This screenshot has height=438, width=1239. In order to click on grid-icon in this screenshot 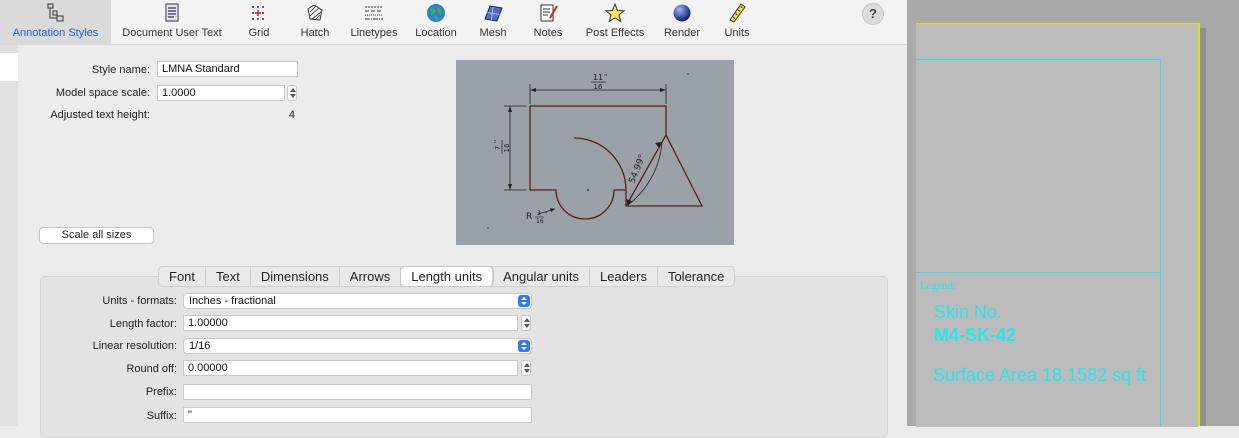, I will do `click(258, 13)`.